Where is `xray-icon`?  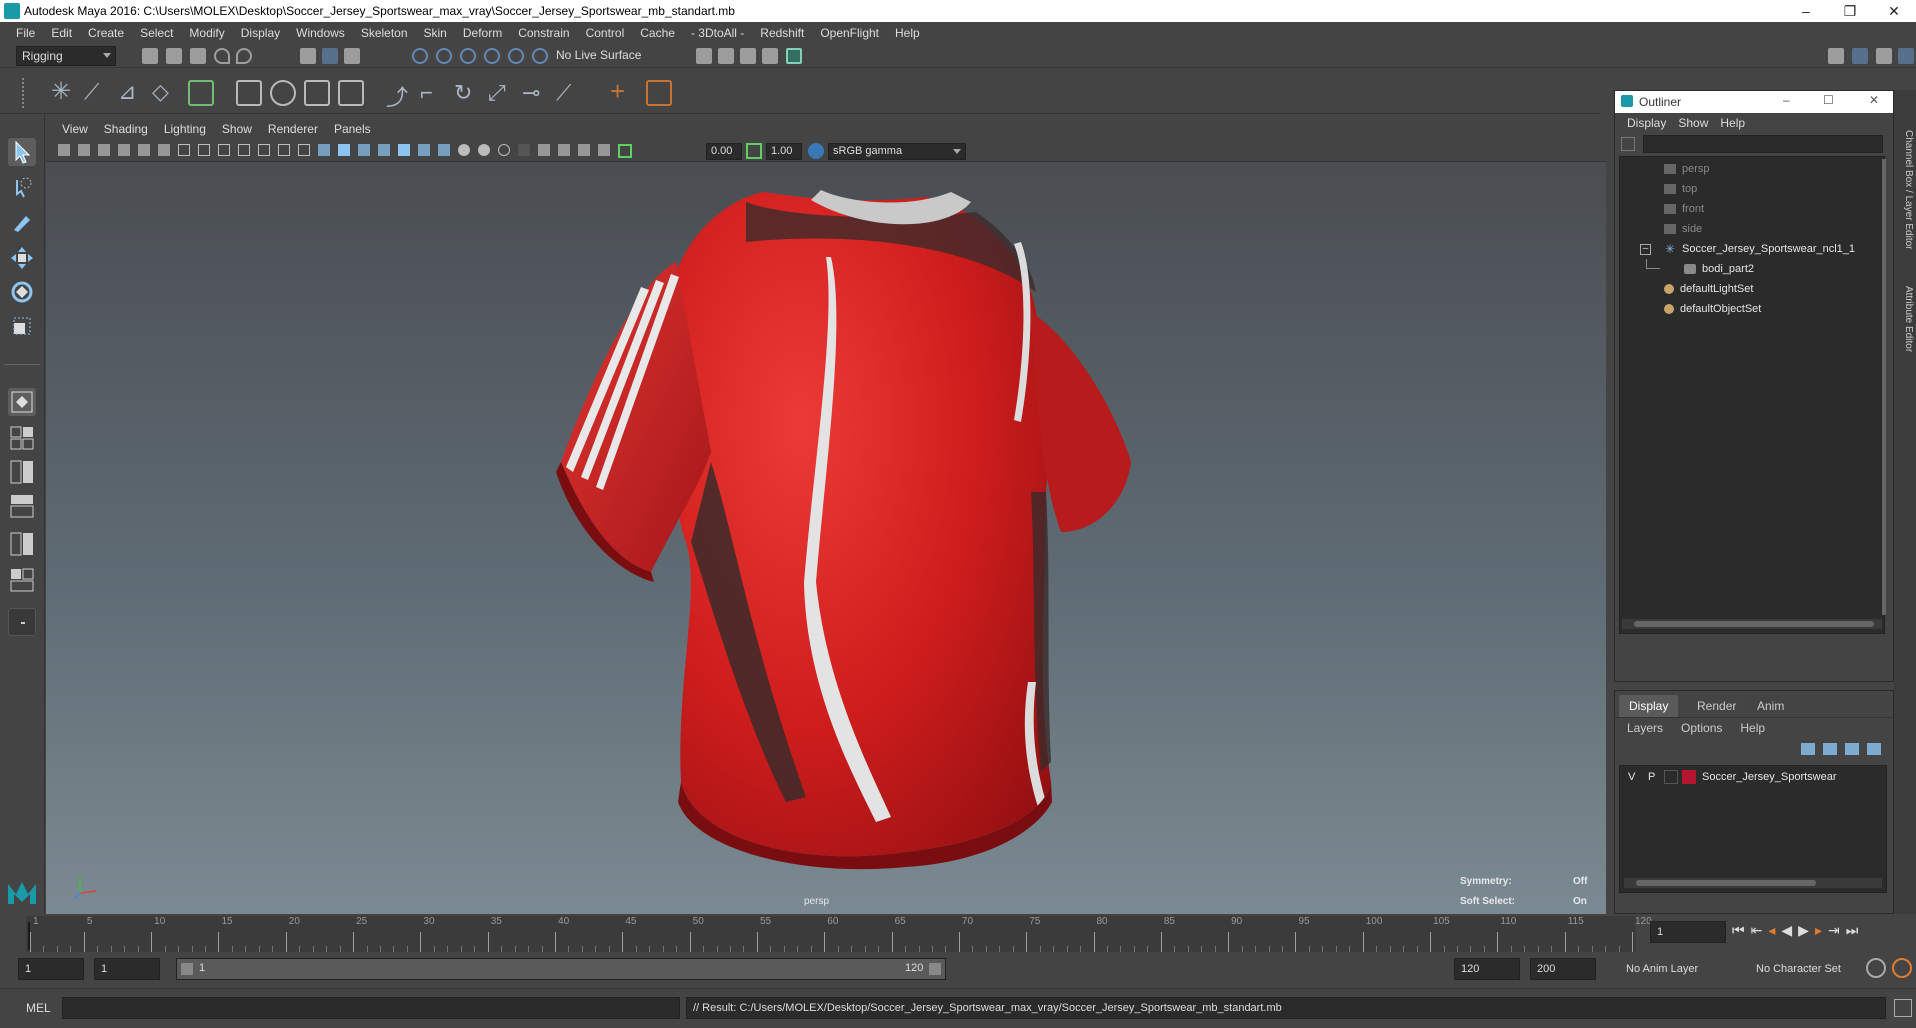 xray-icon is located at coordinates (544, 150).